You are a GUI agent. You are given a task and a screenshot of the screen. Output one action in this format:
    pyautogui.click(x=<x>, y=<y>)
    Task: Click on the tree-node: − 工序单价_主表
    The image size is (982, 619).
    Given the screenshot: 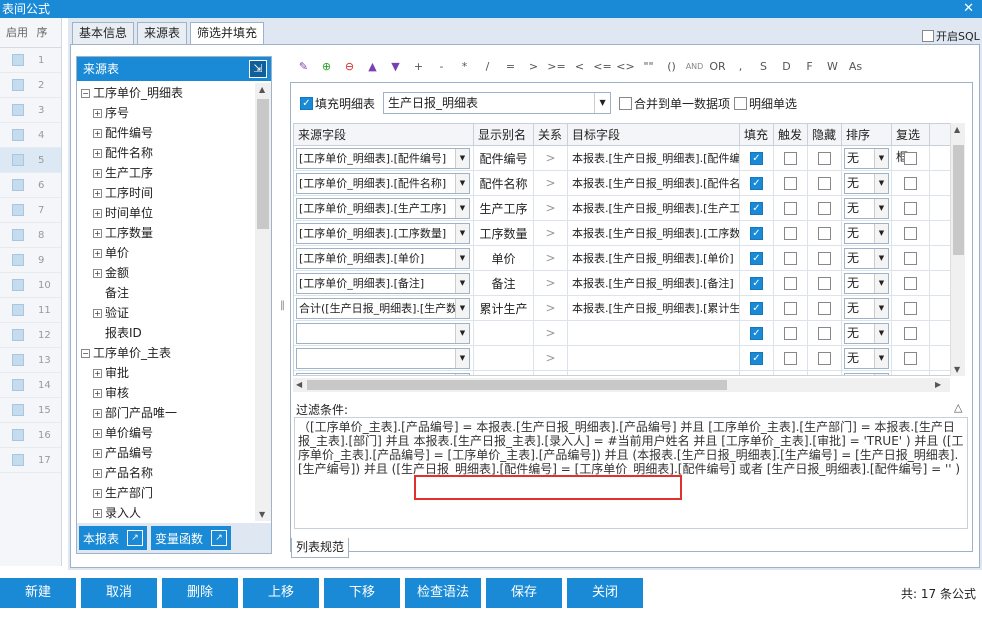 What is the action you would take?
    pyautogui.click(x=166, y=353)
    